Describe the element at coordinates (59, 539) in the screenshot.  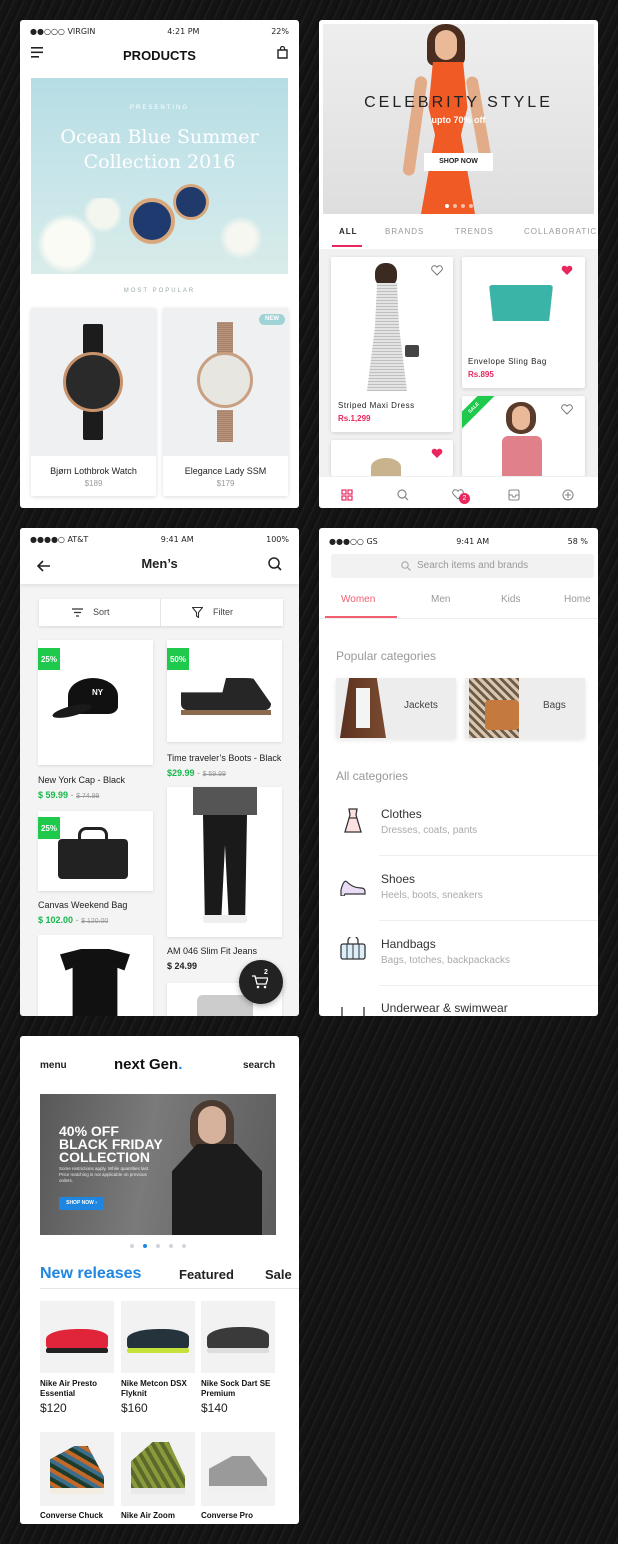
I see `carrier-label: ●●●●○ AT&T` at that location.